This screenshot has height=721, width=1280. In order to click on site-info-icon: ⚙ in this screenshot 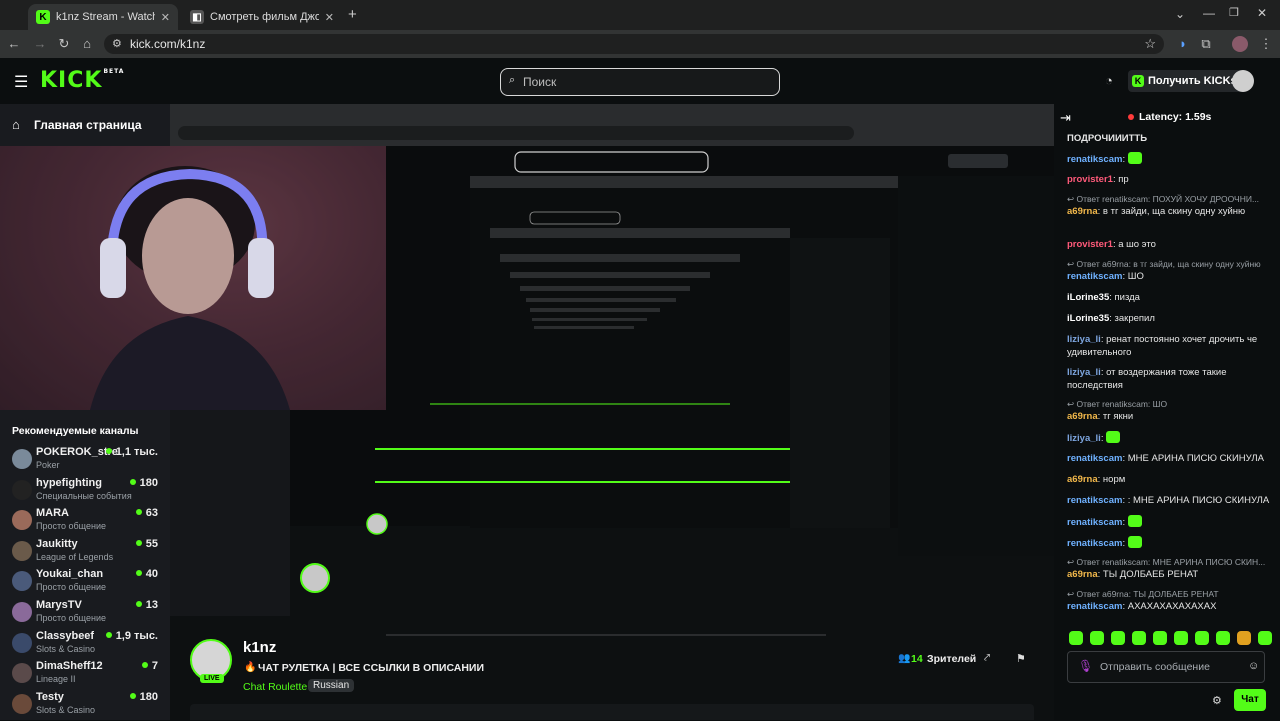, I will do `click(117, 43)`.